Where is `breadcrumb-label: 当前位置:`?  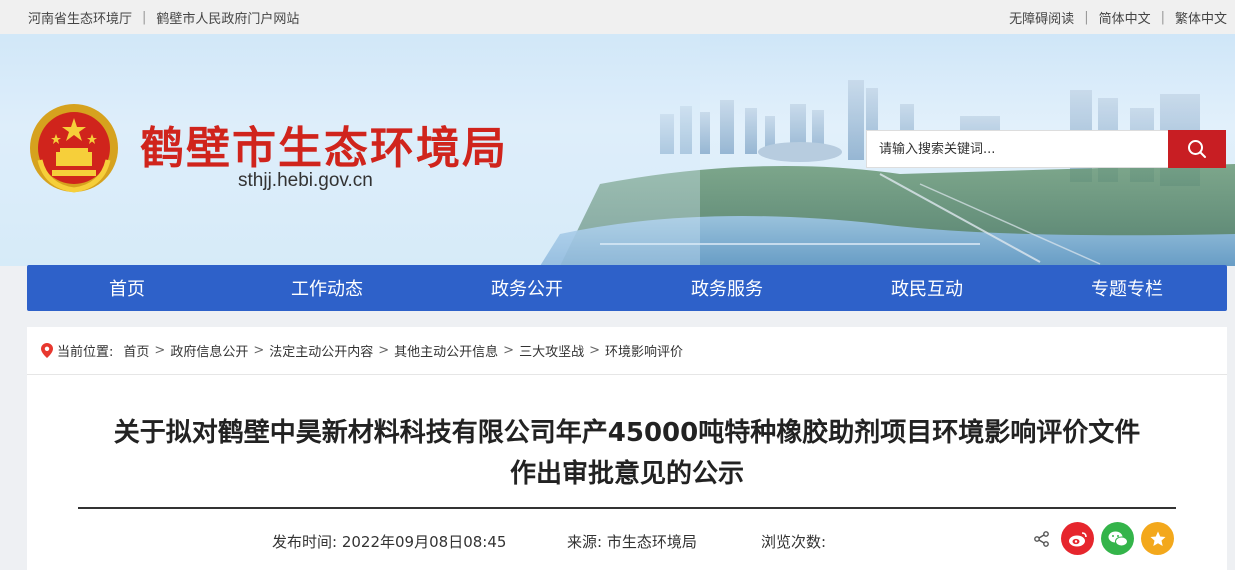
breadcrumb-label: 当前位置: is located at coordinates (85, 352).